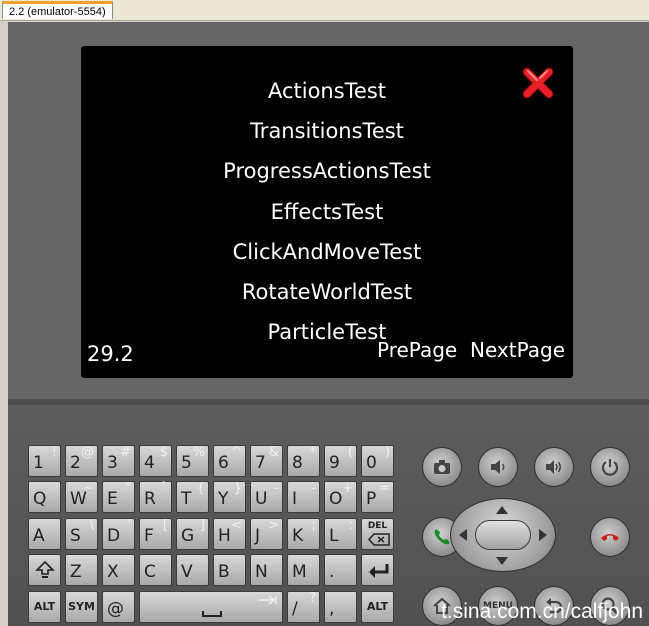 Image resolution: width=649 pixels, height=626 pixels. What do you see at coordinates (268, 600) in the screenshot?
I see `tab-arrow-icon` at bounding box center [268, 600].